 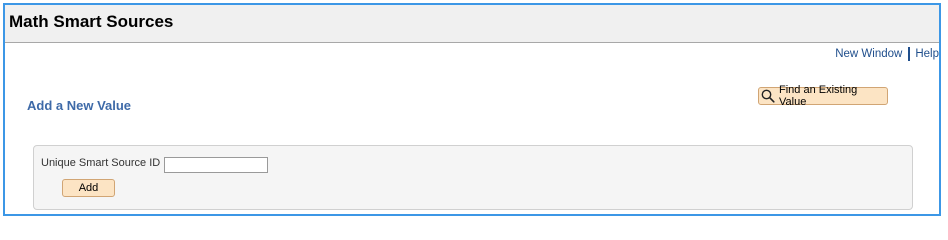 I want to click on top-links: New Window Help, so click(x=887, y=54).